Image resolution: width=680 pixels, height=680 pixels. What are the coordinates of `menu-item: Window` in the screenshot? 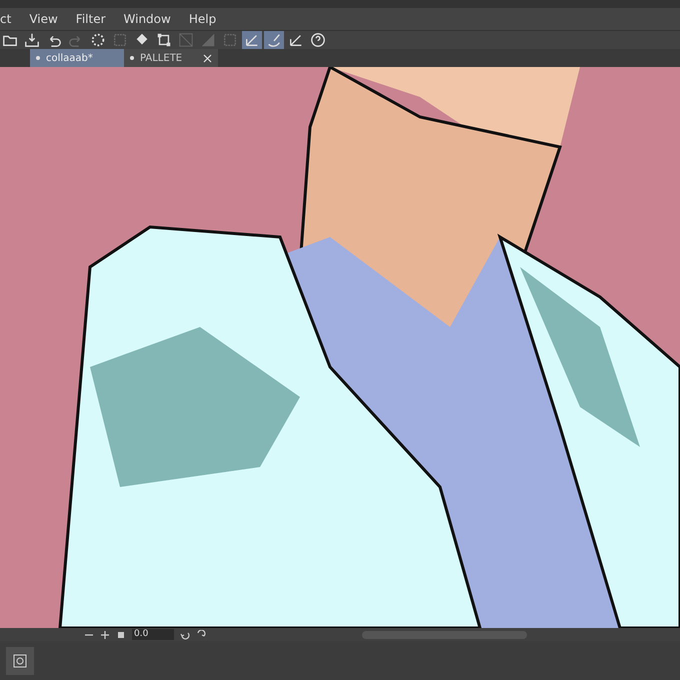 It's located at (147, 19).